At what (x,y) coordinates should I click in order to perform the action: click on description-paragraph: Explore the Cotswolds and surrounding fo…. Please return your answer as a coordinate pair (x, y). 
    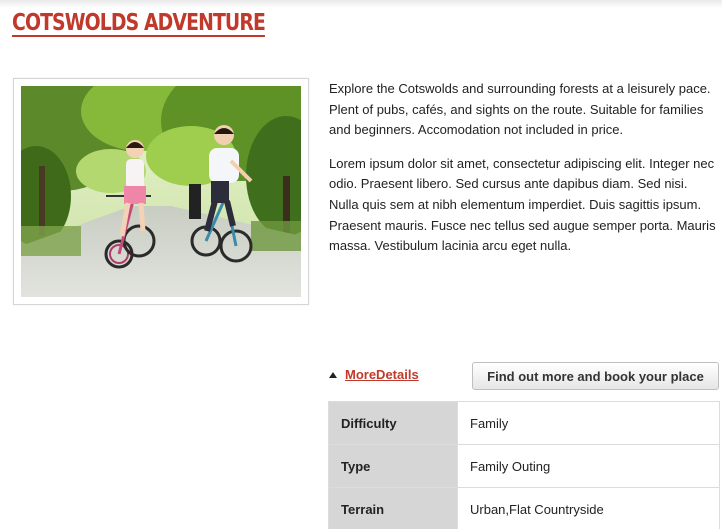
    Looking at the image, I should click on (520, 109).